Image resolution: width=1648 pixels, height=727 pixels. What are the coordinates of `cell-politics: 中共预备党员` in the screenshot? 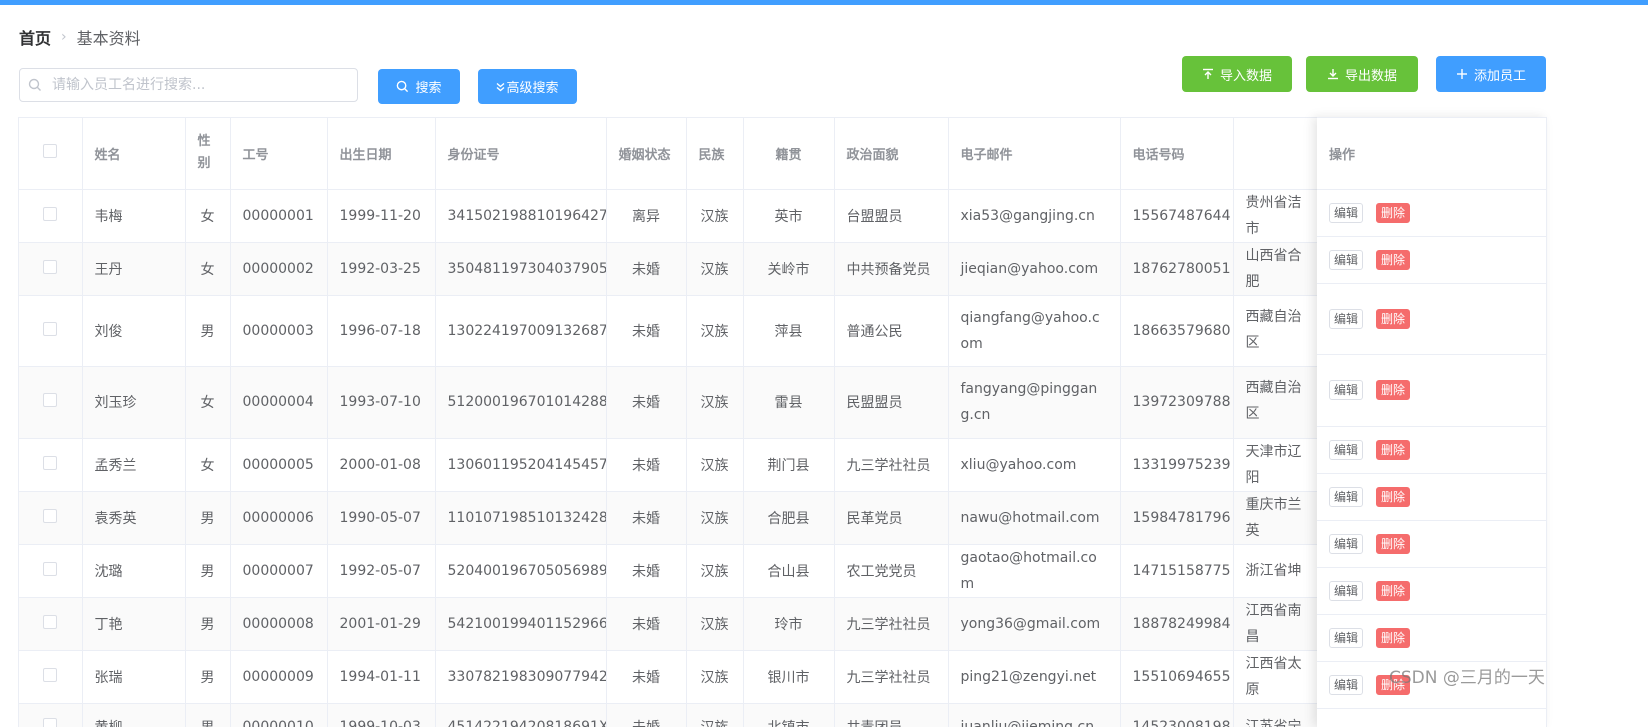 It's located at (891, 269).